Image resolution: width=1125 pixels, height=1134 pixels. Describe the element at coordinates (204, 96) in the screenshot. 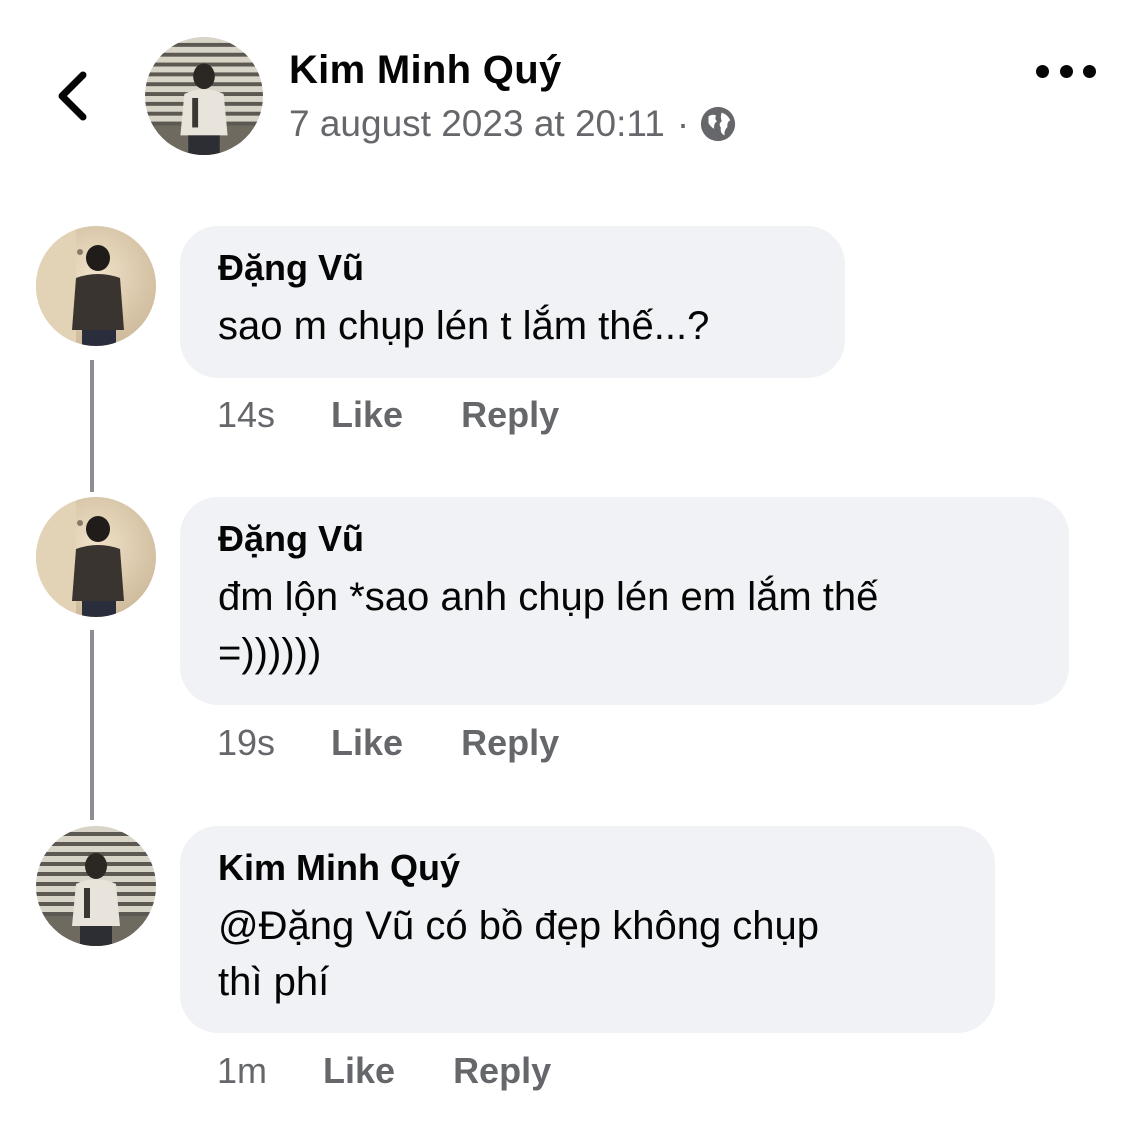

I see `author-avatar` at that location.